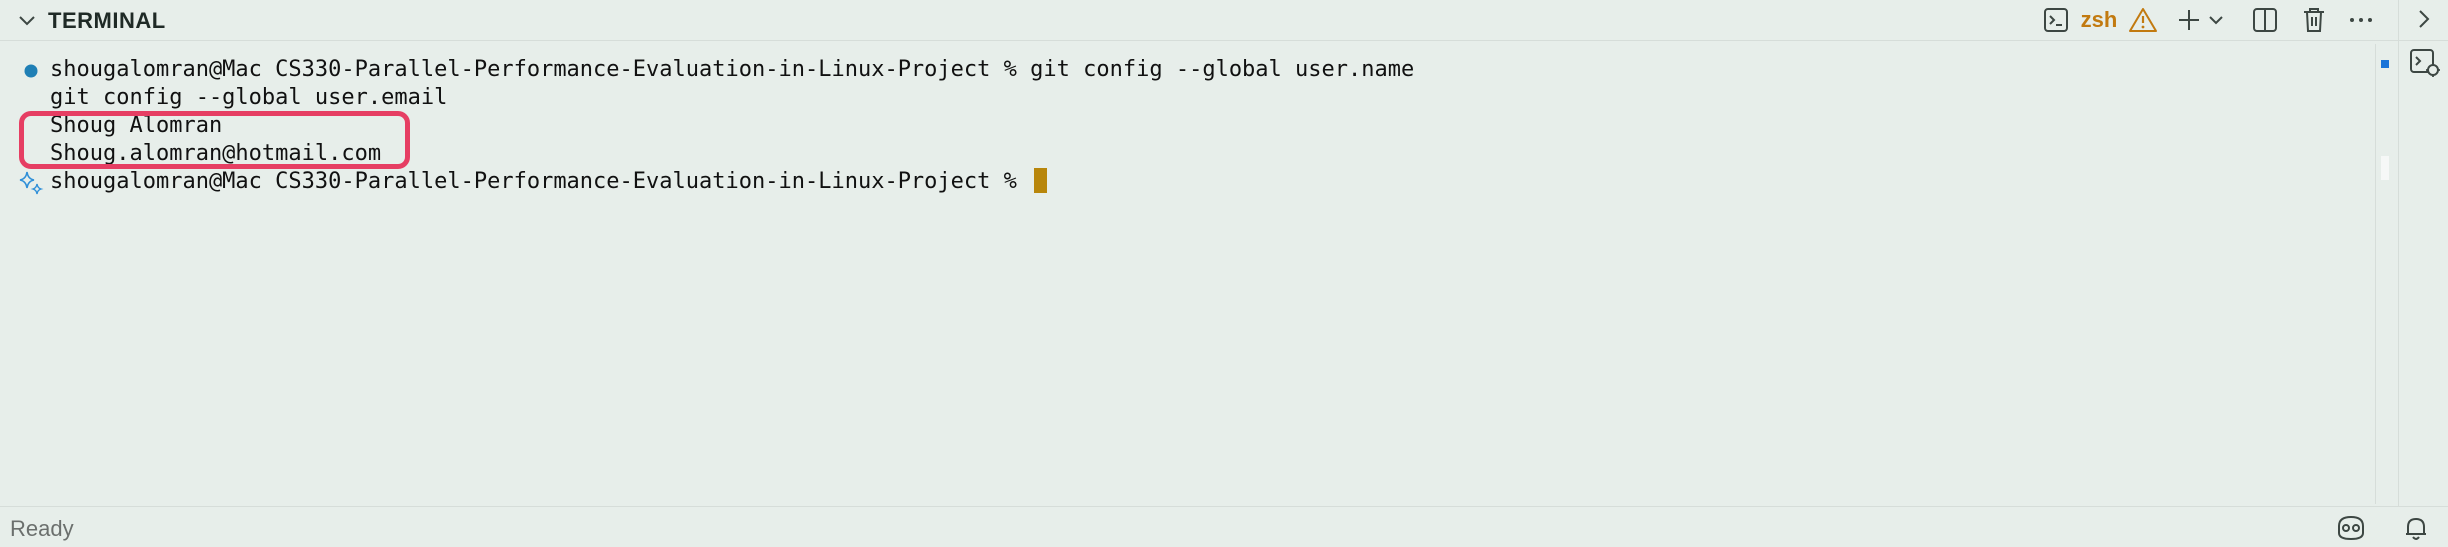  Describe the element at coordinates (2425, 63) in the screenshot. I see `terminal-debug-icon` at that location.